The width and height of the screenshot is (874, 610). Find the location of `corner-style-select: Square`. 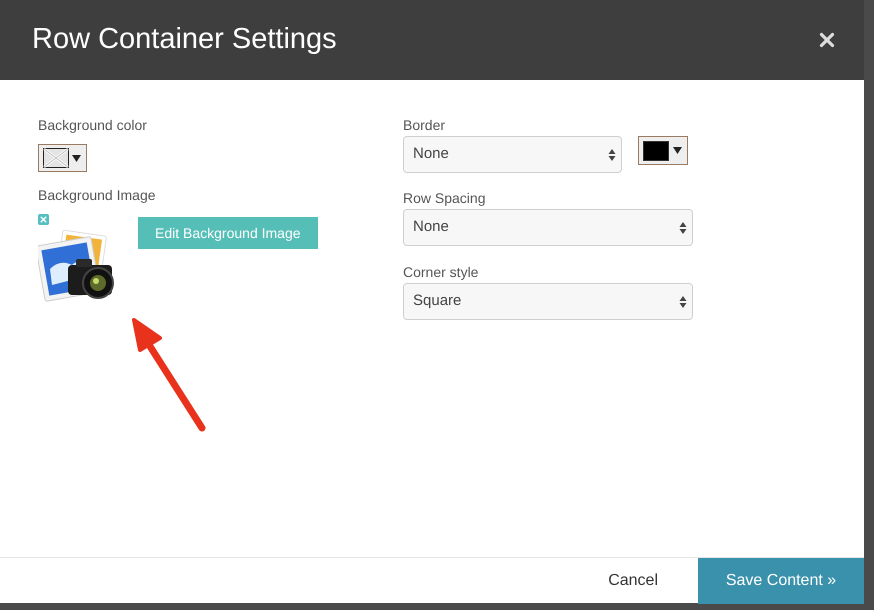

corner-style-select: Square is located at coordinates (548, 301).